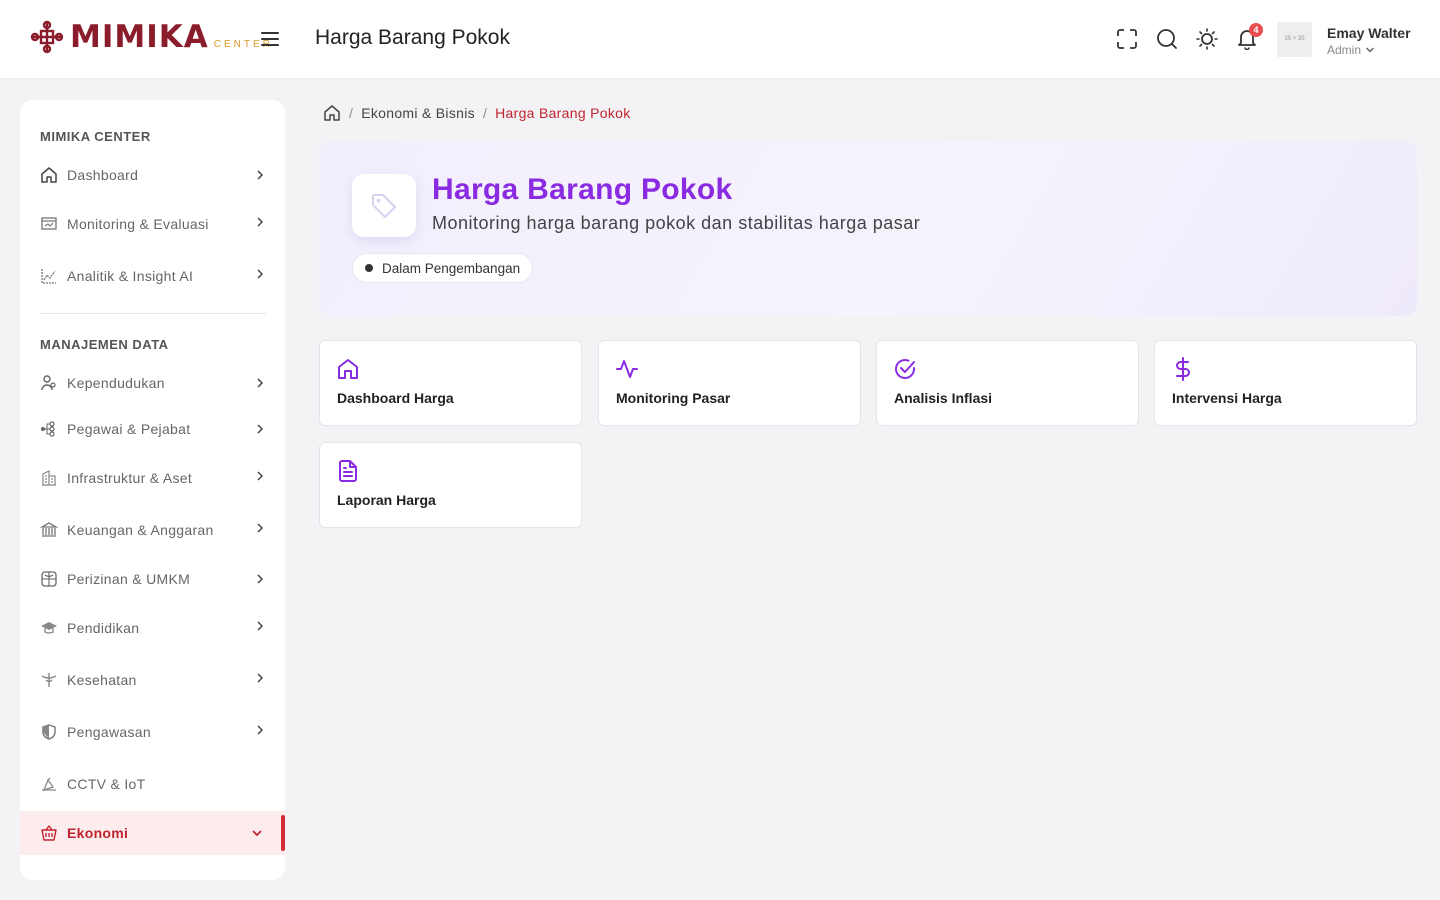 The height and width of the screenshot is (900, 1440). I want to click on breadcrumb-parent: Ekonomi & Bisnis, so click(418, 113).